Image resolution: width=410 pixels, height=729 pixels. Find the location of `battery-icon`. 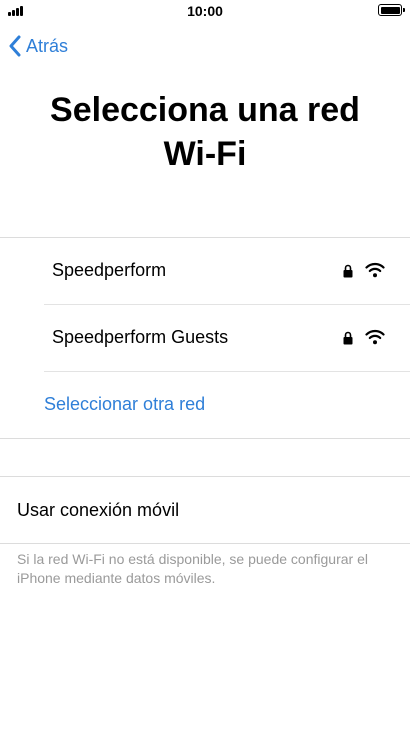

battery-icon is located at coordinates (391, 10).